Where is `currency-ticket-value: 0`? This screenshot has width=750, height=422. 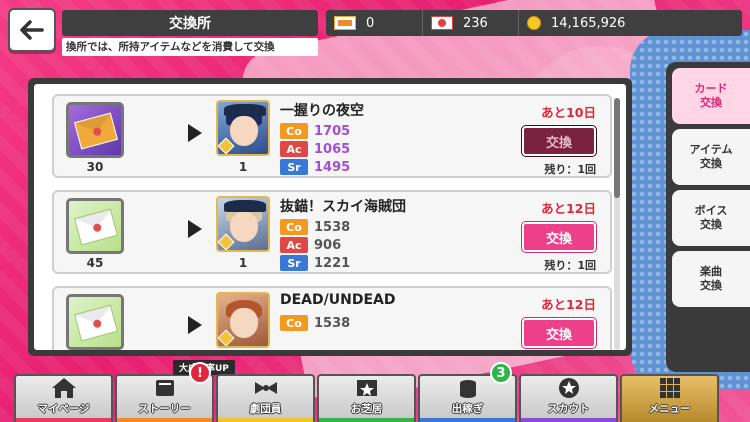 currency-ticket-value: 0 is located at coordinates (370, 23).